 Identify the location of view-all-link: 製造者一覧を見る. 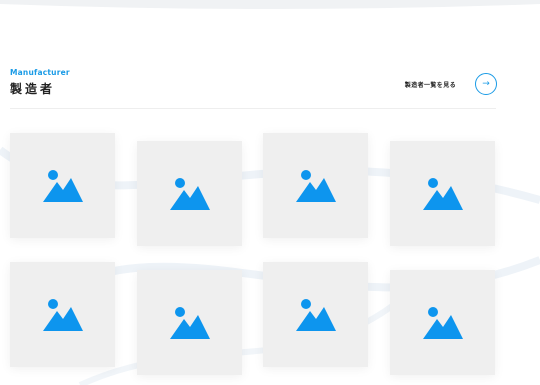
(435, 84).